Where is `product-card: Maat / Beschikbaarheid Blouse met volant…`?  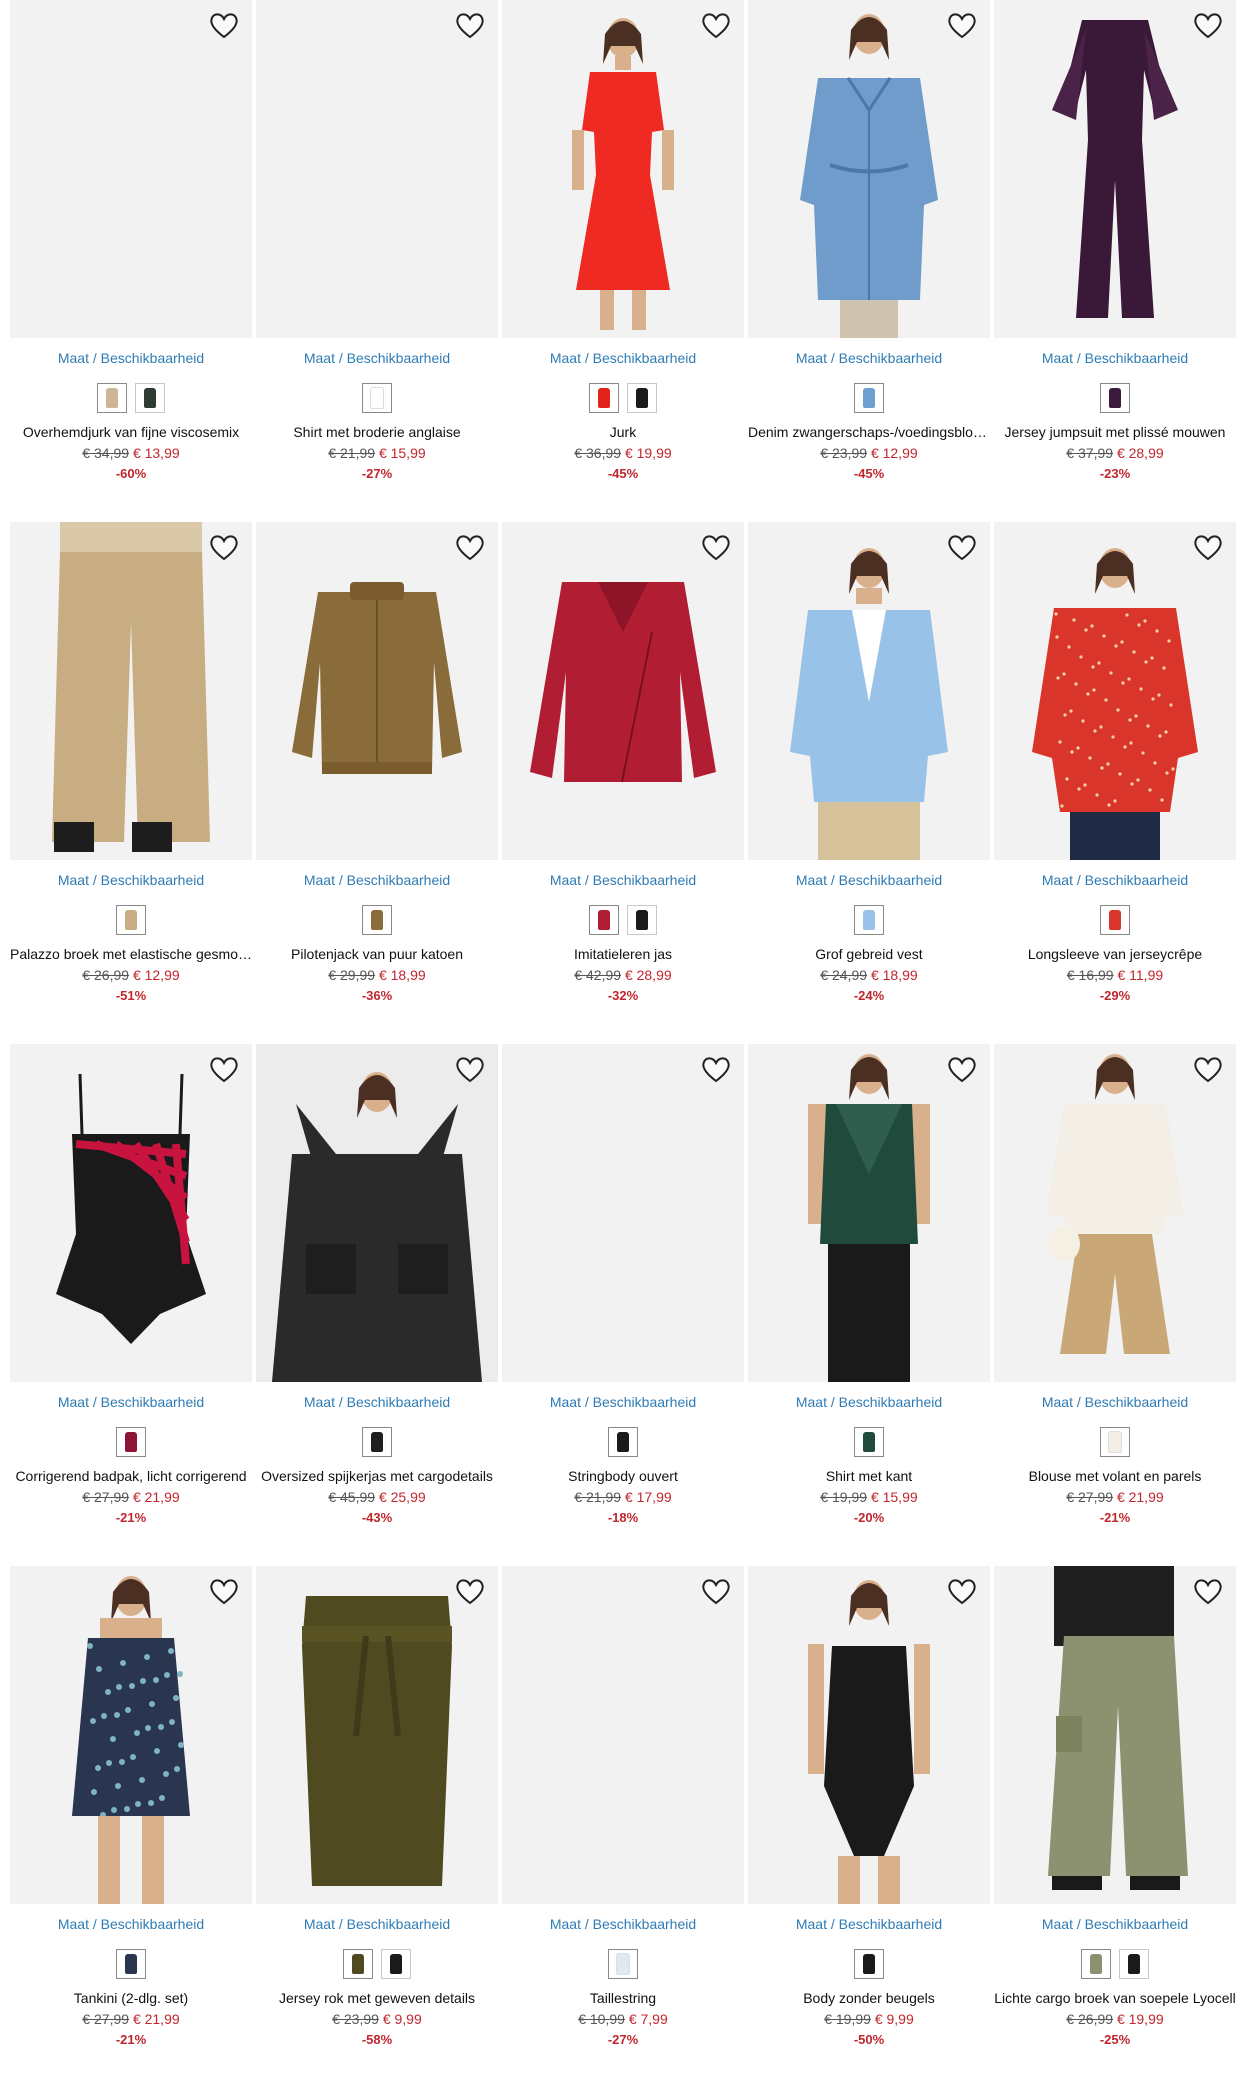 product-card: Maat / Beschikbaarheid Blouse met volant… is located at coordinates (1115, 1294).